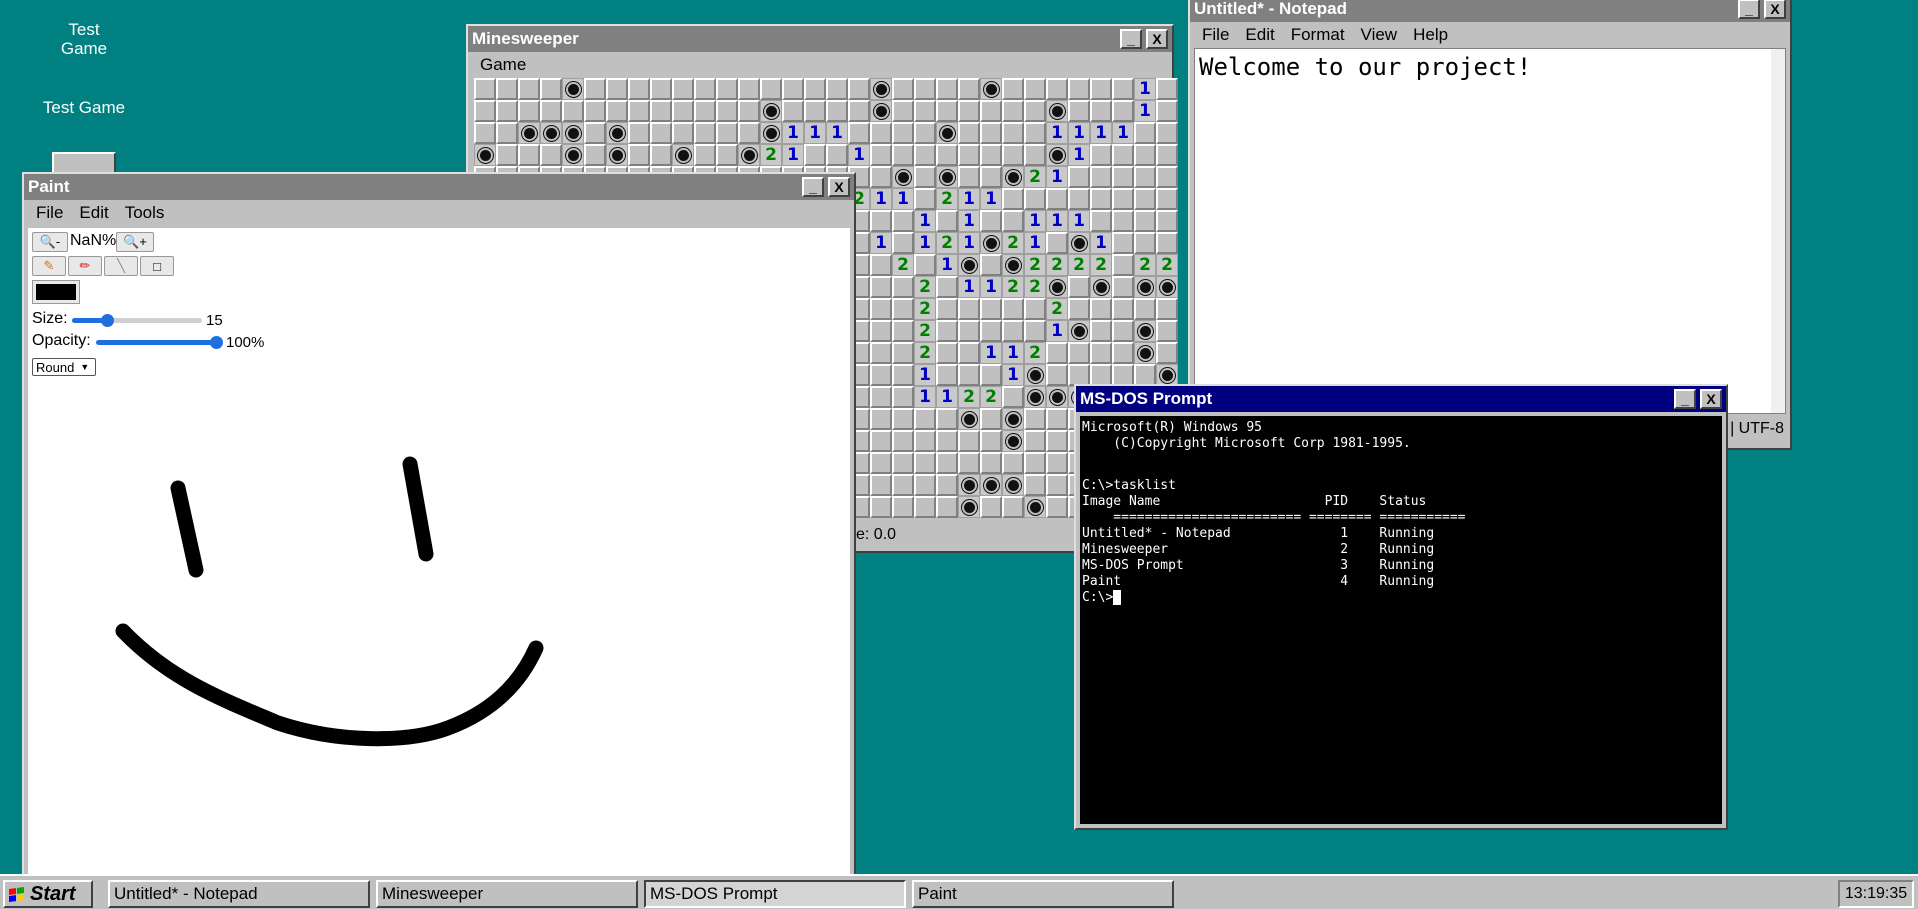 This screenshot has width=1918, height=909. I want to click on taskbar-item-notepad: Untitled* - Notepad, so click(239, 894).